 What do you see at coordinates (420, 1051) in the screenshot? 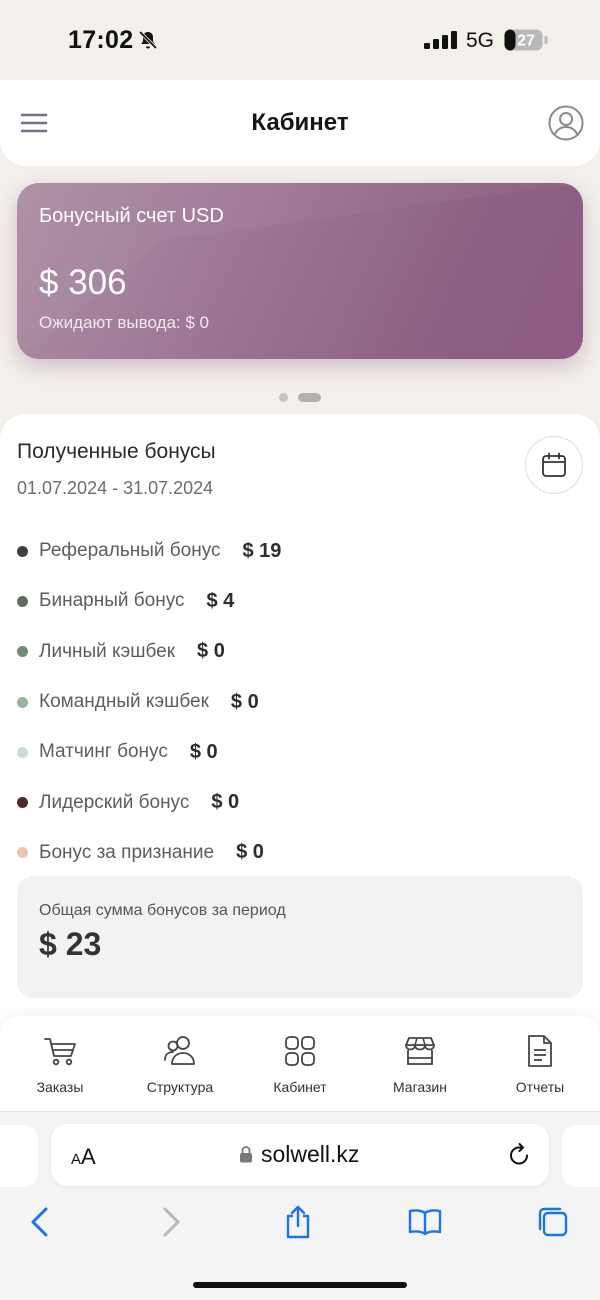
I see `store-icon` at bounding box center [420, 1051].